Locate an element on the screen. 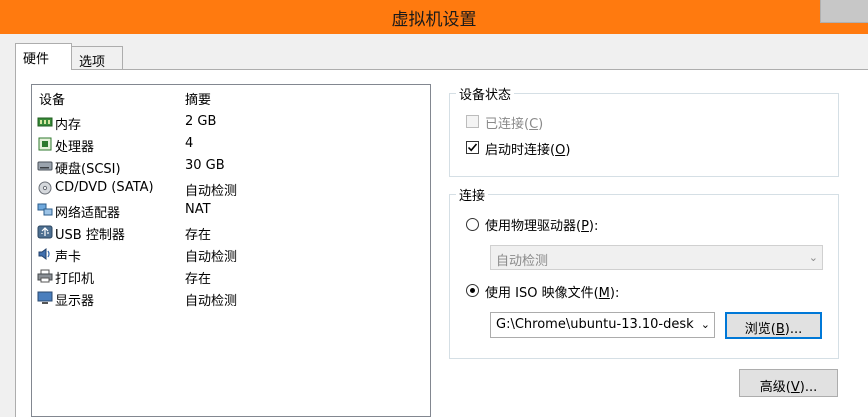  device-summary: 30 GB is located at coordinates (205, 165).